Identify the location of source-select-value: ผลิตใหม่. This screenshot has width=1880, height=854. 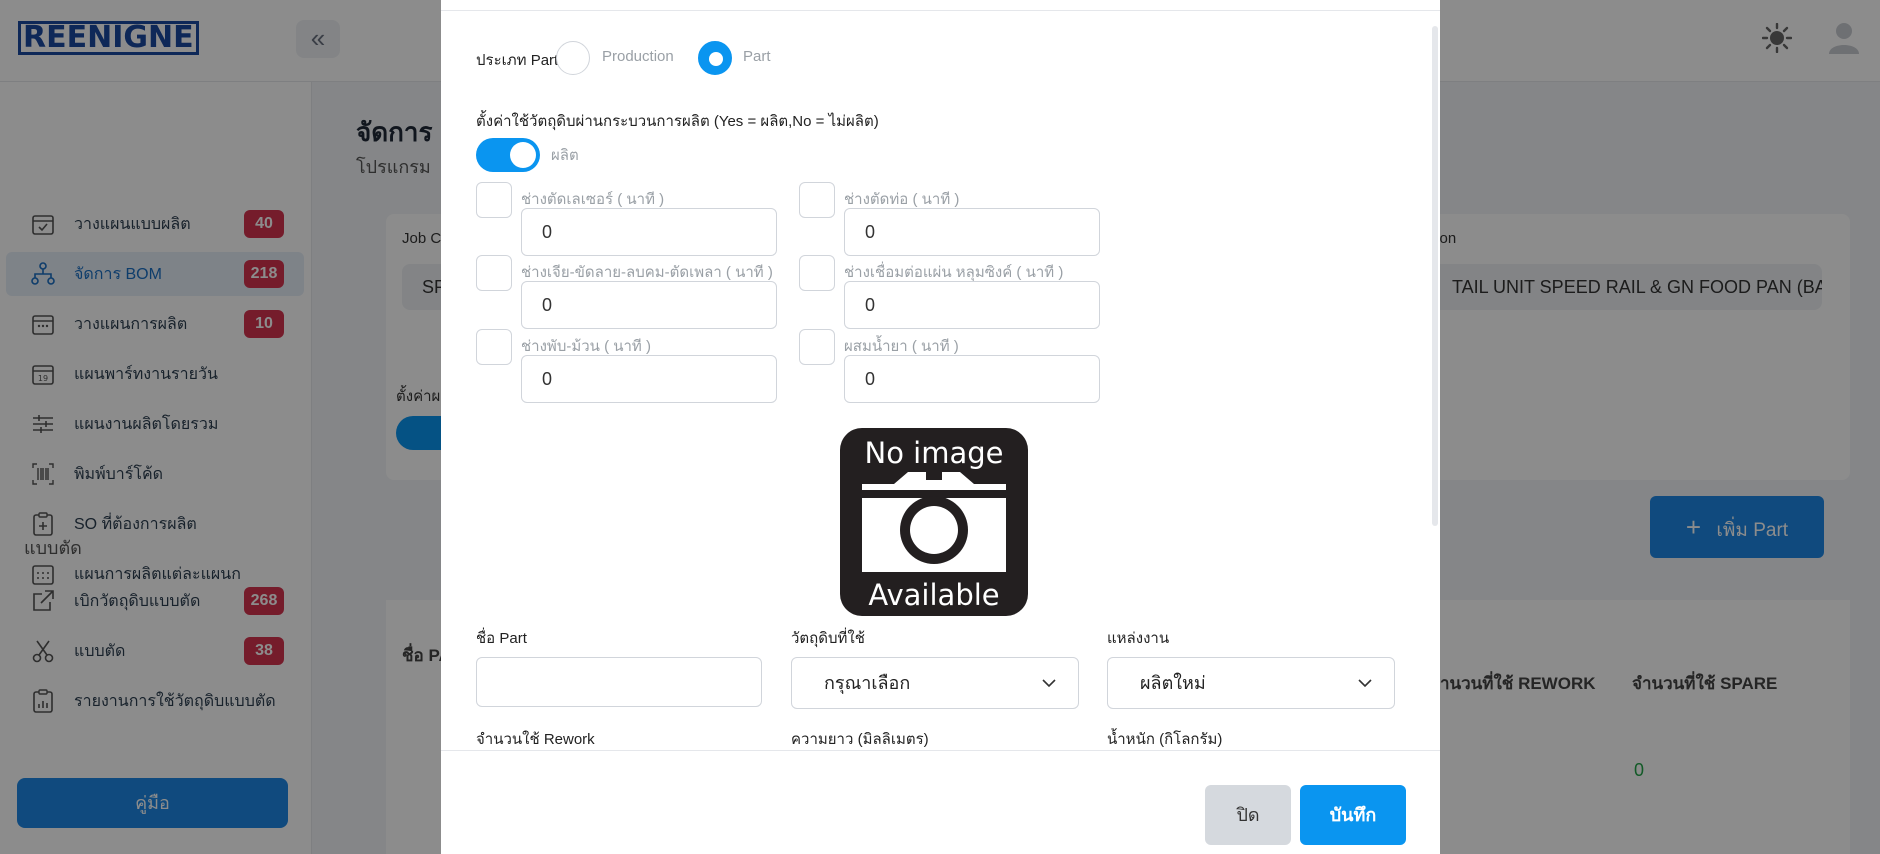
(1173, 683).